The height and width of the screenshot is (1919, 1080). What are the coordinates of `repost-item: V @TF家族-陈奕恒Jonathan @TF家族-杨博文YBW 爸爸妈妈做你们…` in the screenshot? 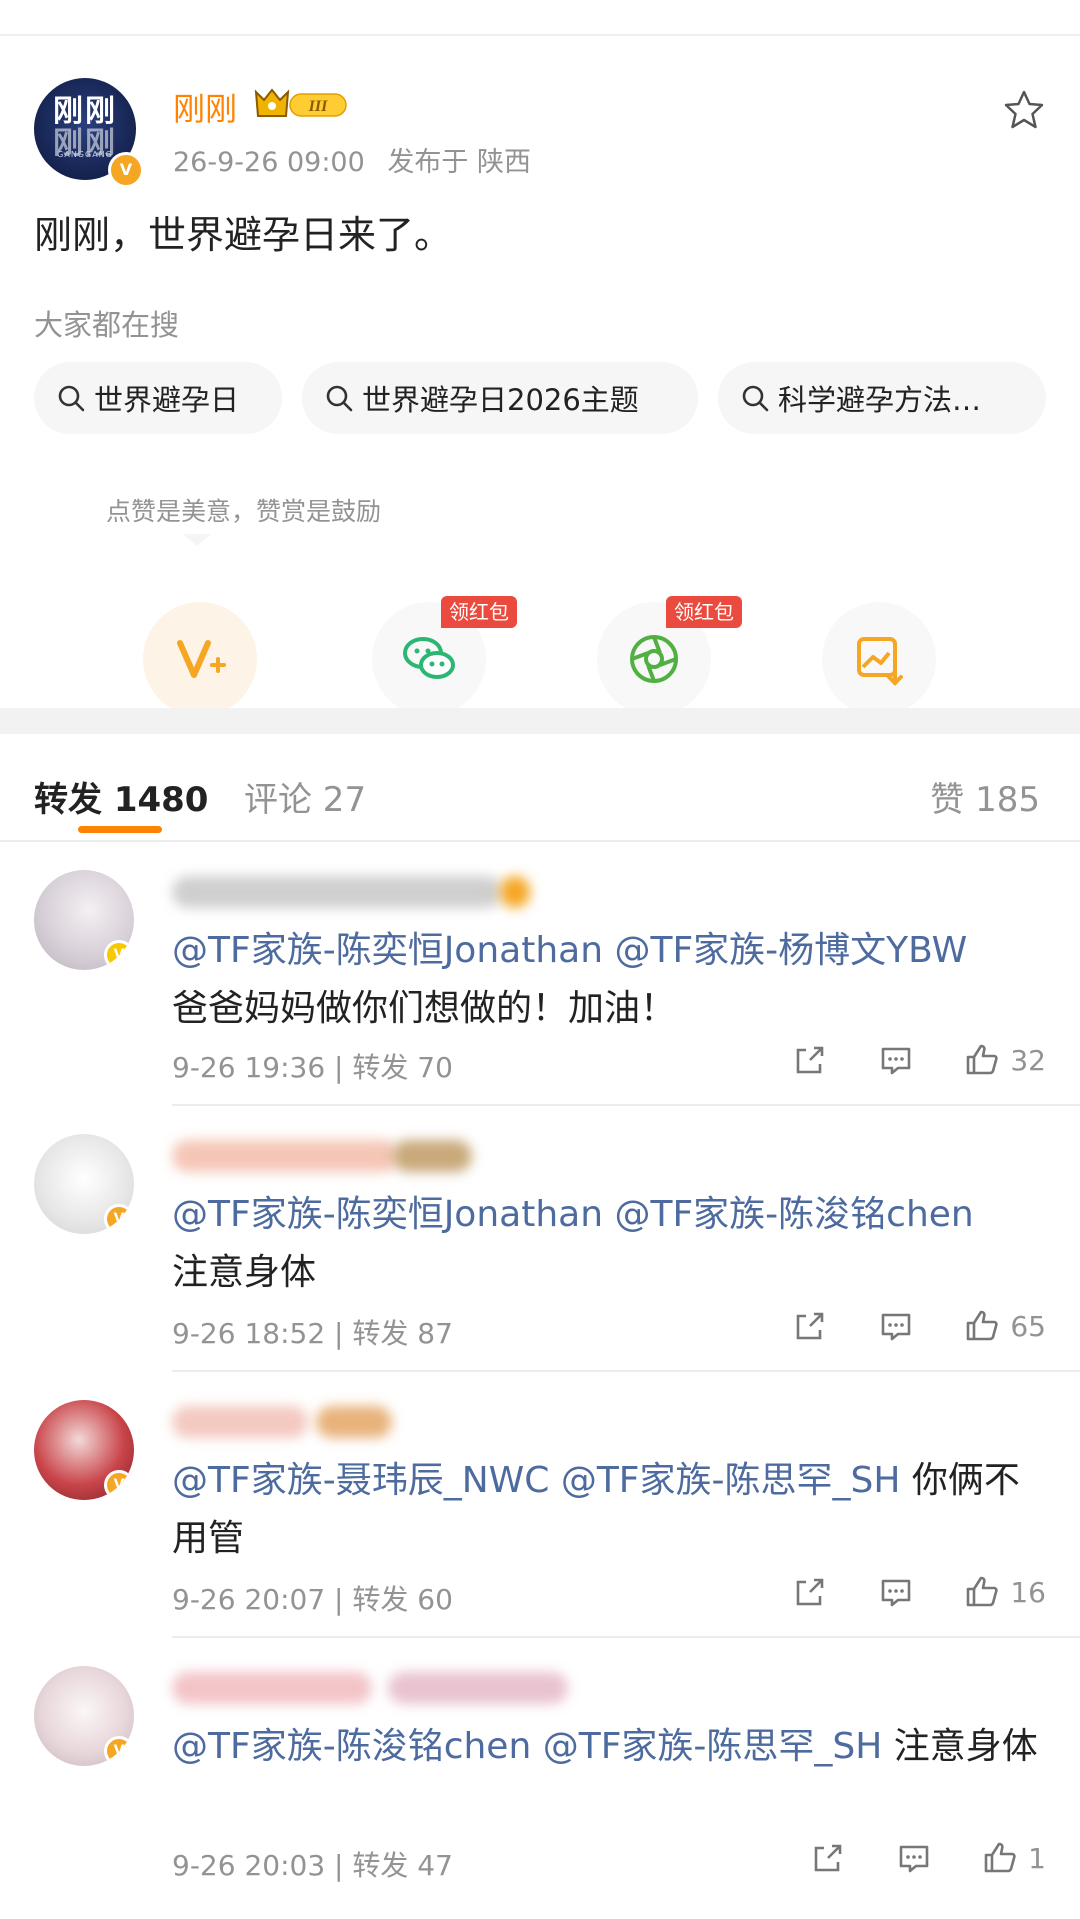 It's located at (540, 974).